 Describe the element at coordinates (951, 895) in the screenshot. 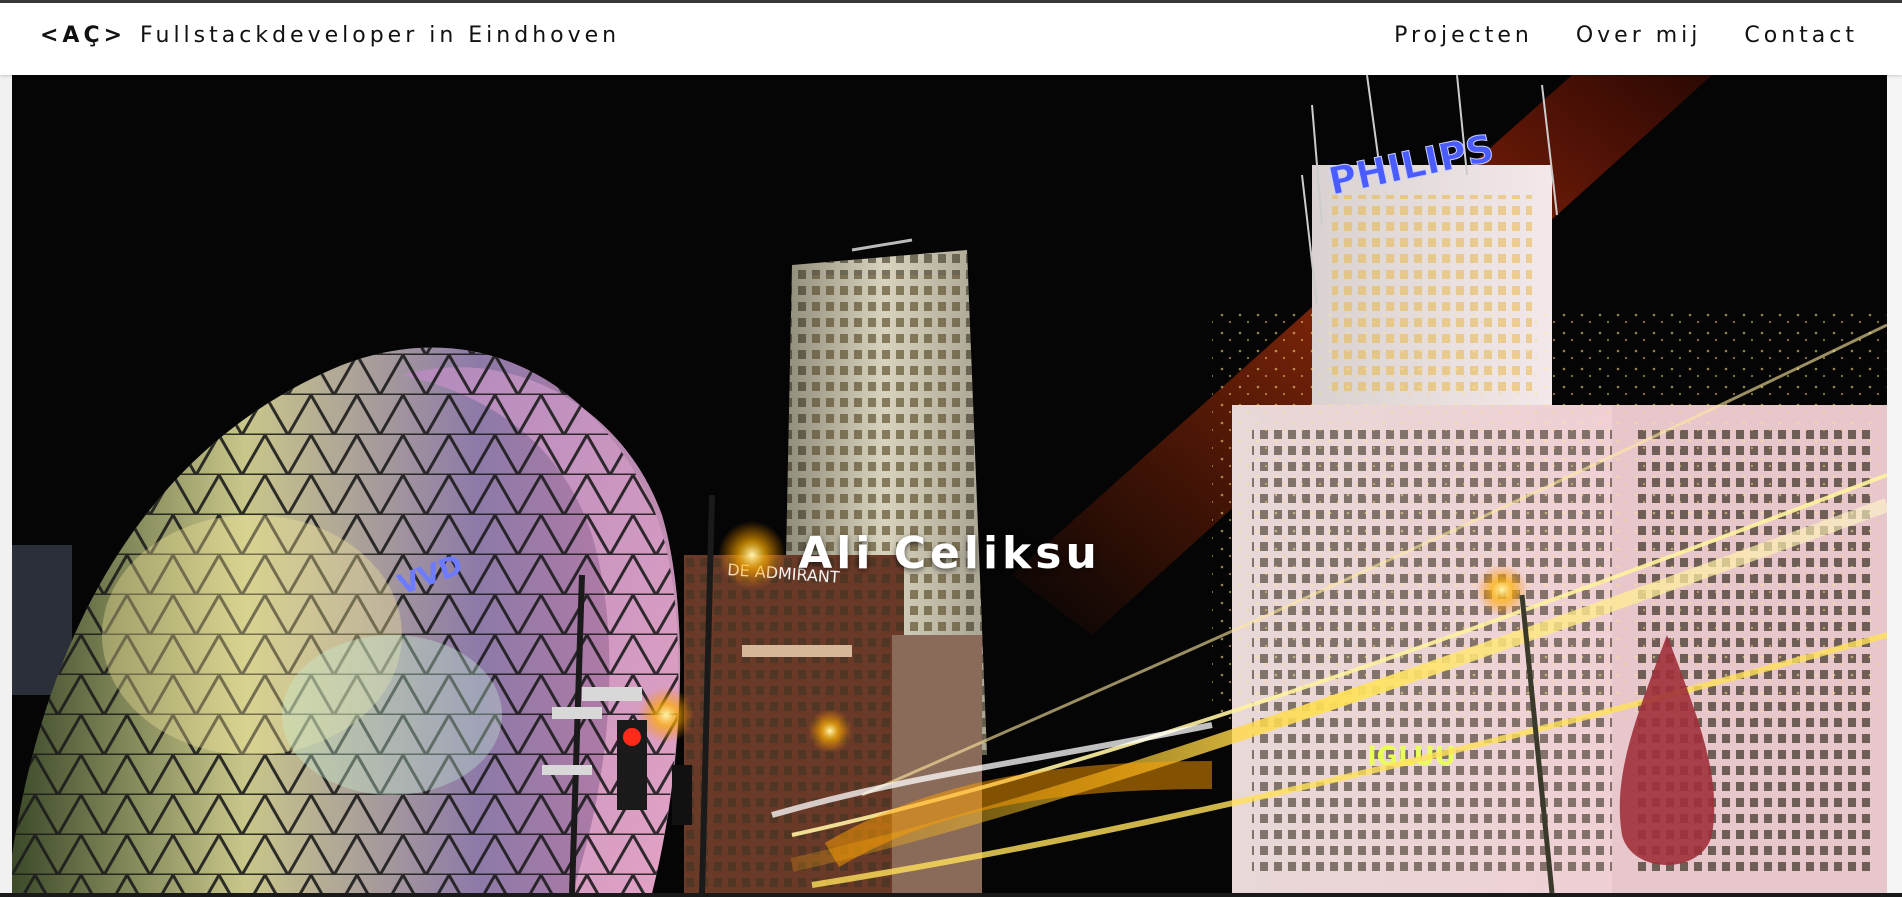

I see `bottom-border` at that location.